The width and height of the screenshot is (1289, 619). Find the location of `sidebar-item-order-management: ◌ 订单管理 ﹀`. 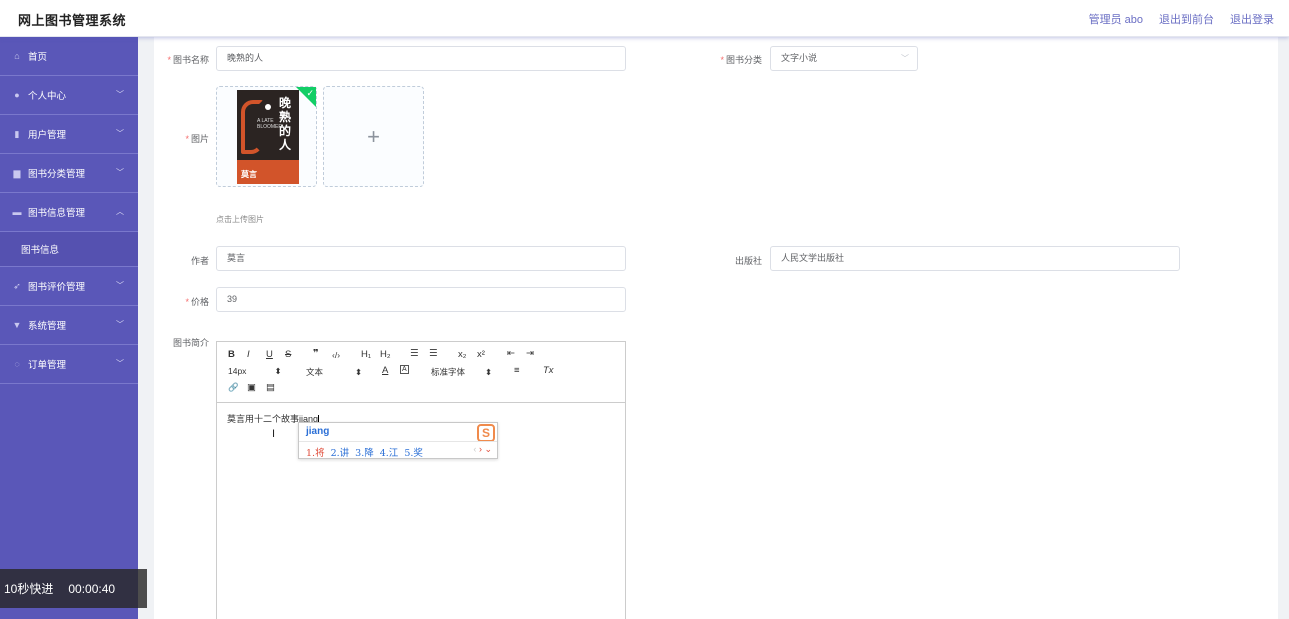

sidebar-item-order-management: ◌ 订单管理 ﹀ is located at coordinates (69, 364).